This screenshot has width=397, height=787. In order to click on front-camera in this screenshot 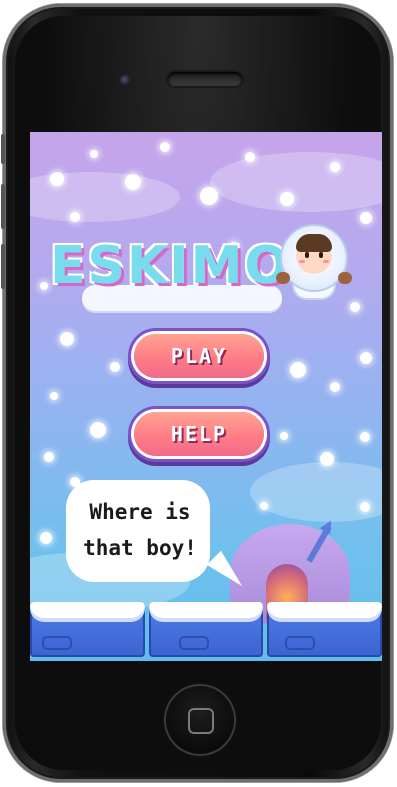, I will do `click(125, 80)`.